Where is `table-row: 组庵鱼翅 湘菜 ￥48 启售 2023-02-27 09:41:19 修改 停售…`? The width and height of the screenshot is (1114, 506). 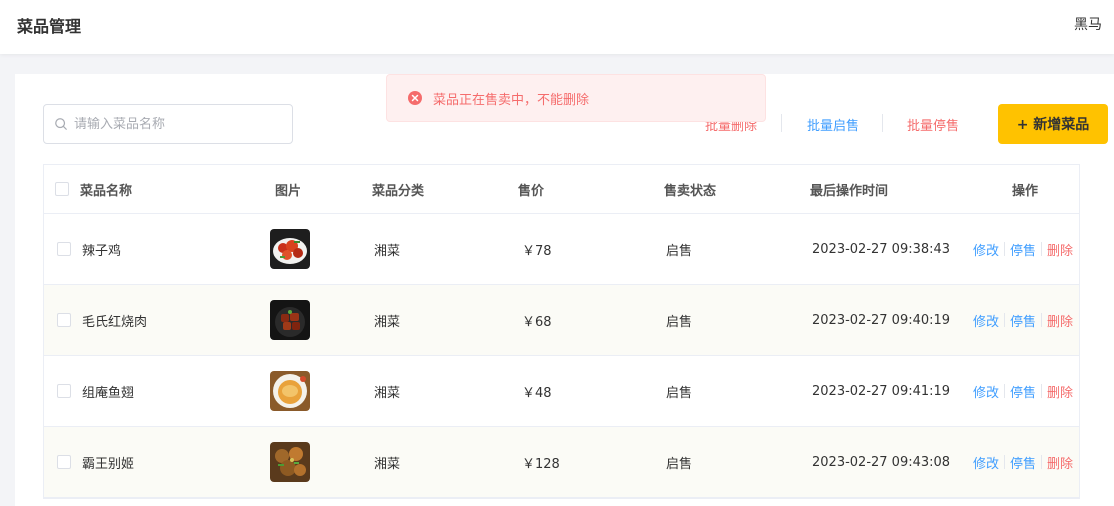 table-row: 组庵鱼翅 湘菜 ￥48 启售 2023-02-27 09:41:19 修改 停售… is located at coordinates (561, 391).